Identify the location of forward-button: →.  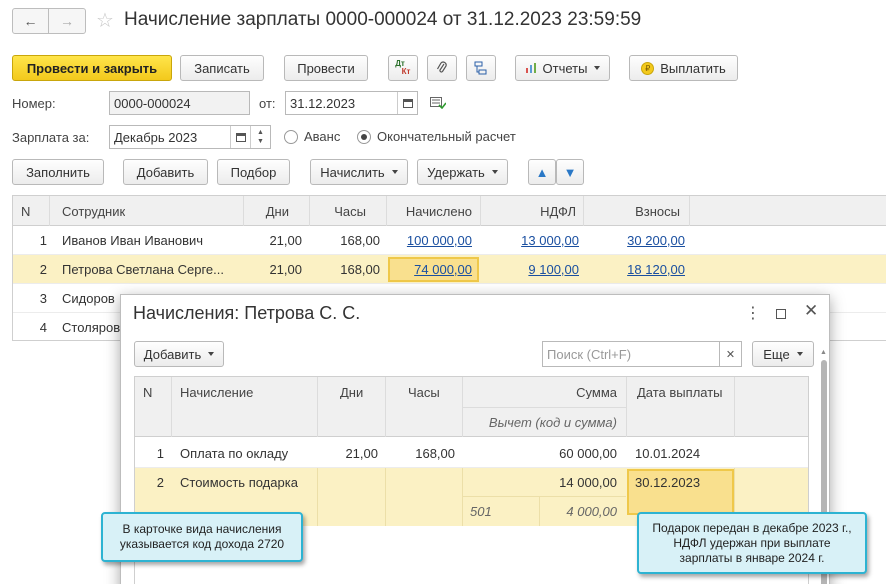
(67, 21).